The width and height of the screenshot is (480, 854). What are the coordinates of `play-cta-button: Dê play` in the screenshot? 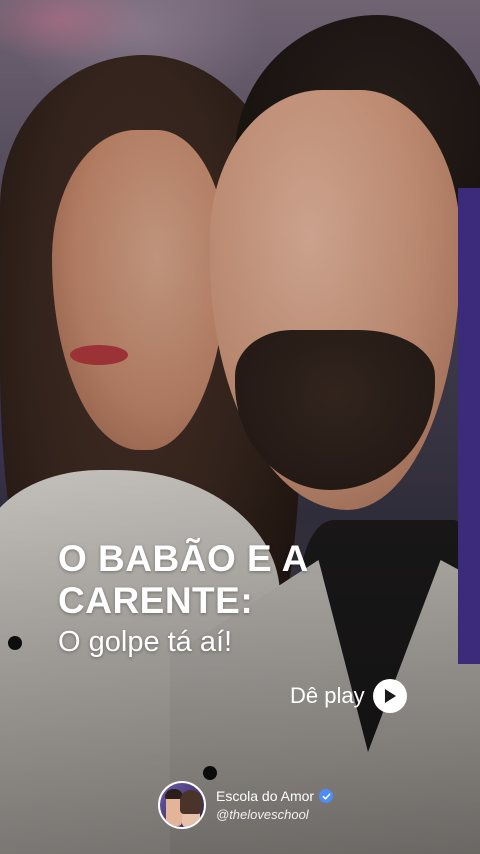 It's located at (348, 696).